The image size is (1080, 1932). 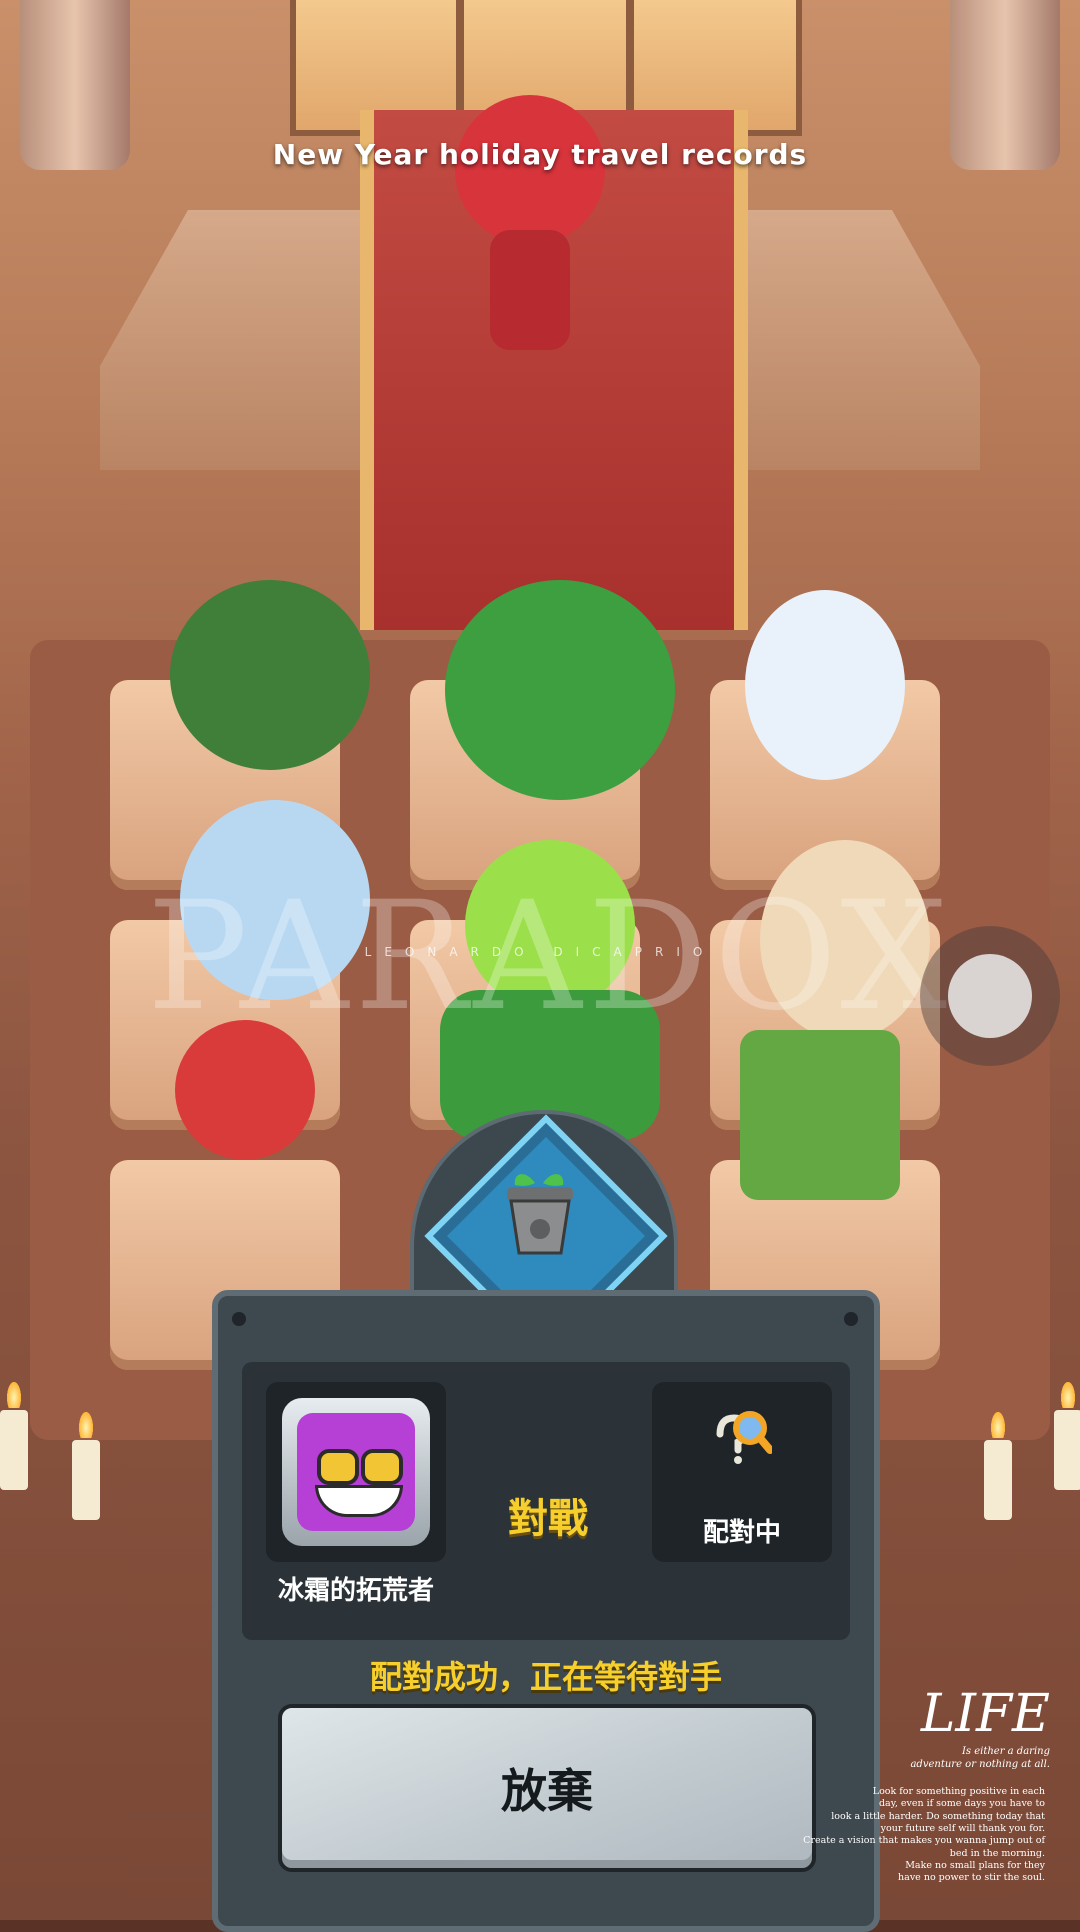 I want to click on quote-line: your future self will thank you for., so click(x=962, y=1829).